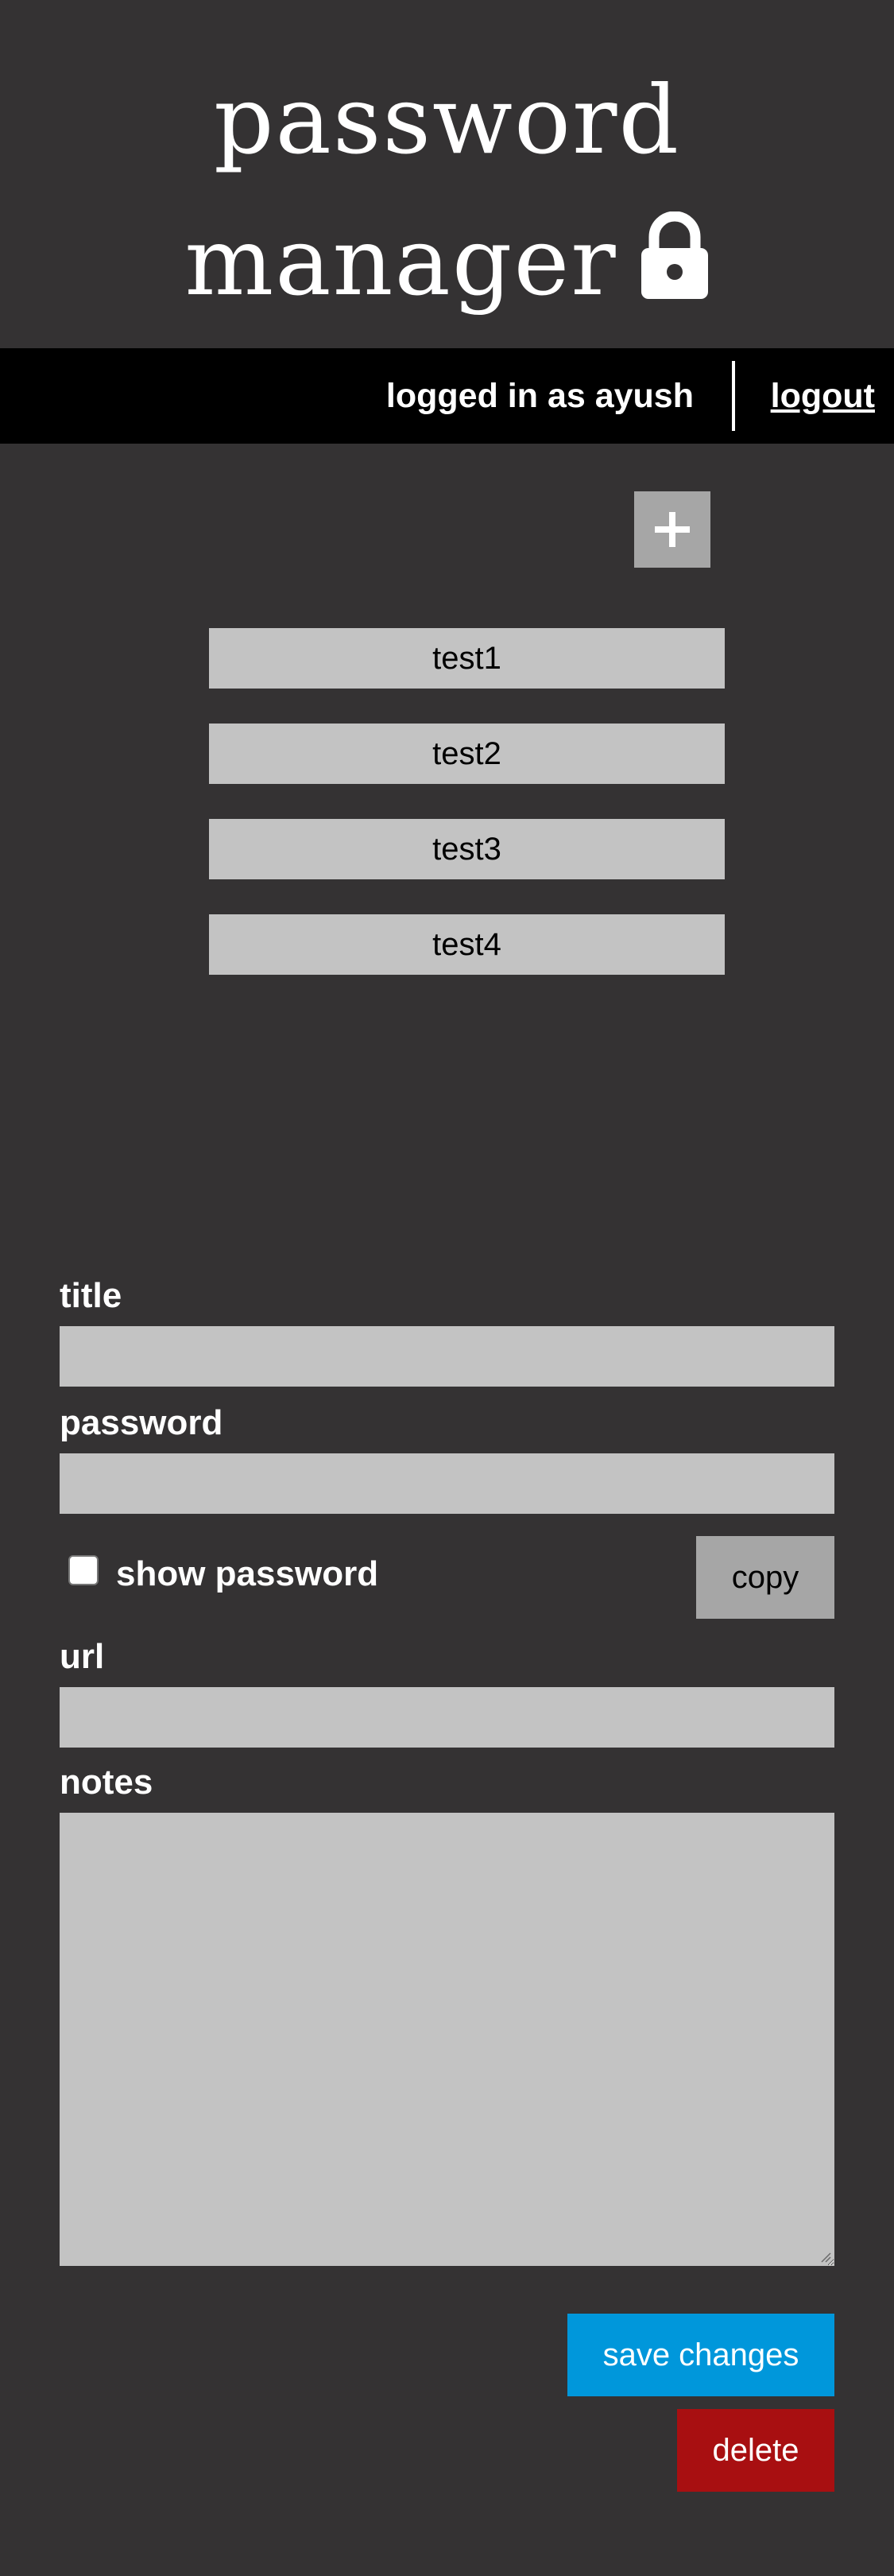  I want to click on password-label: password, so click(141, 1422).